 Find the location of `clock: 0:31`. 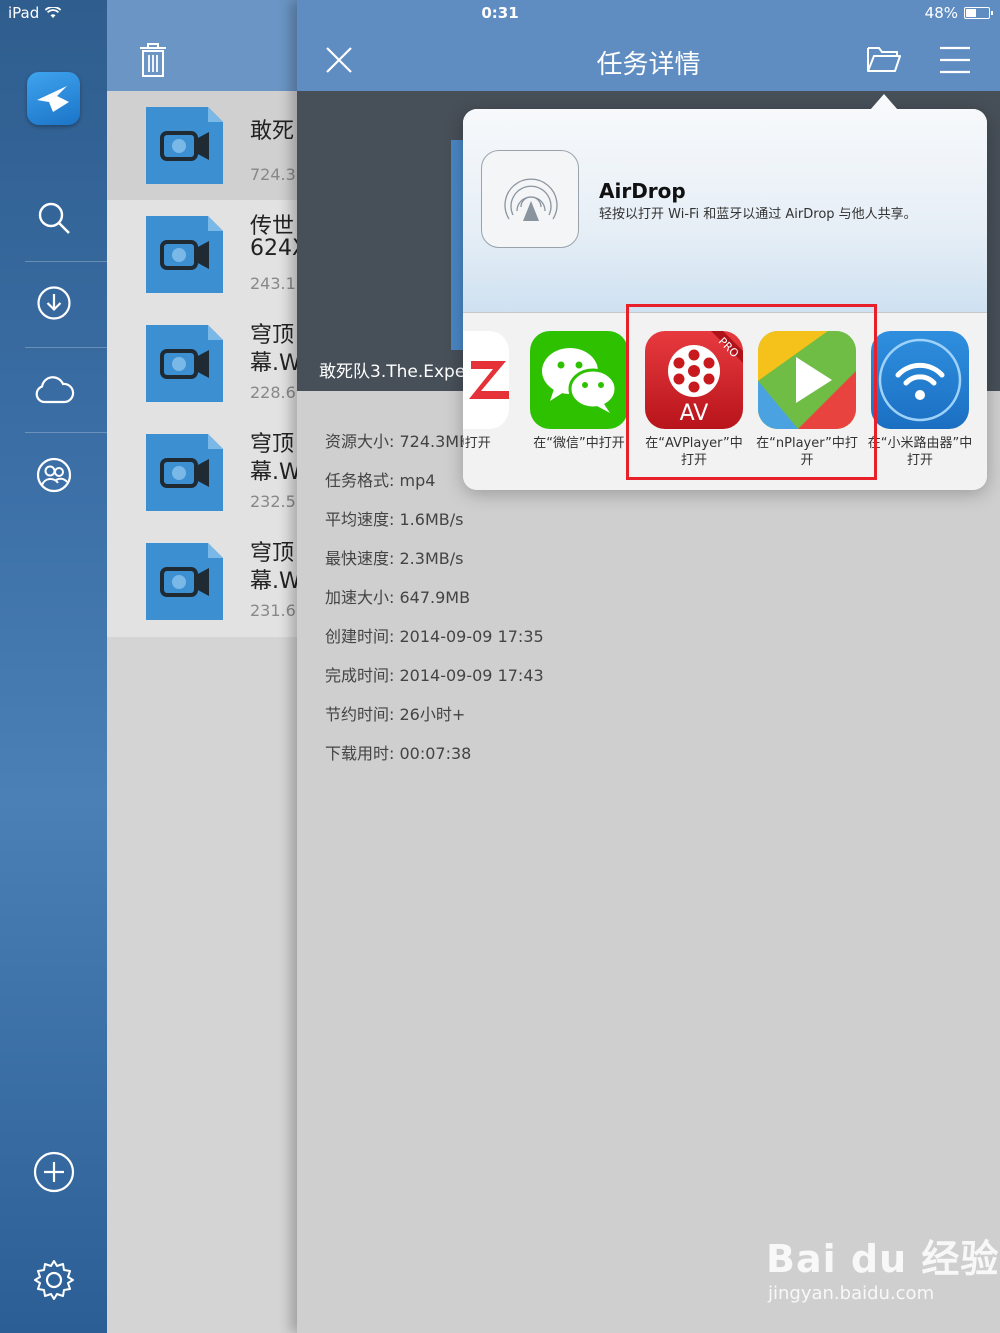

clock: 0:31 is located at coordinates (500, 13).